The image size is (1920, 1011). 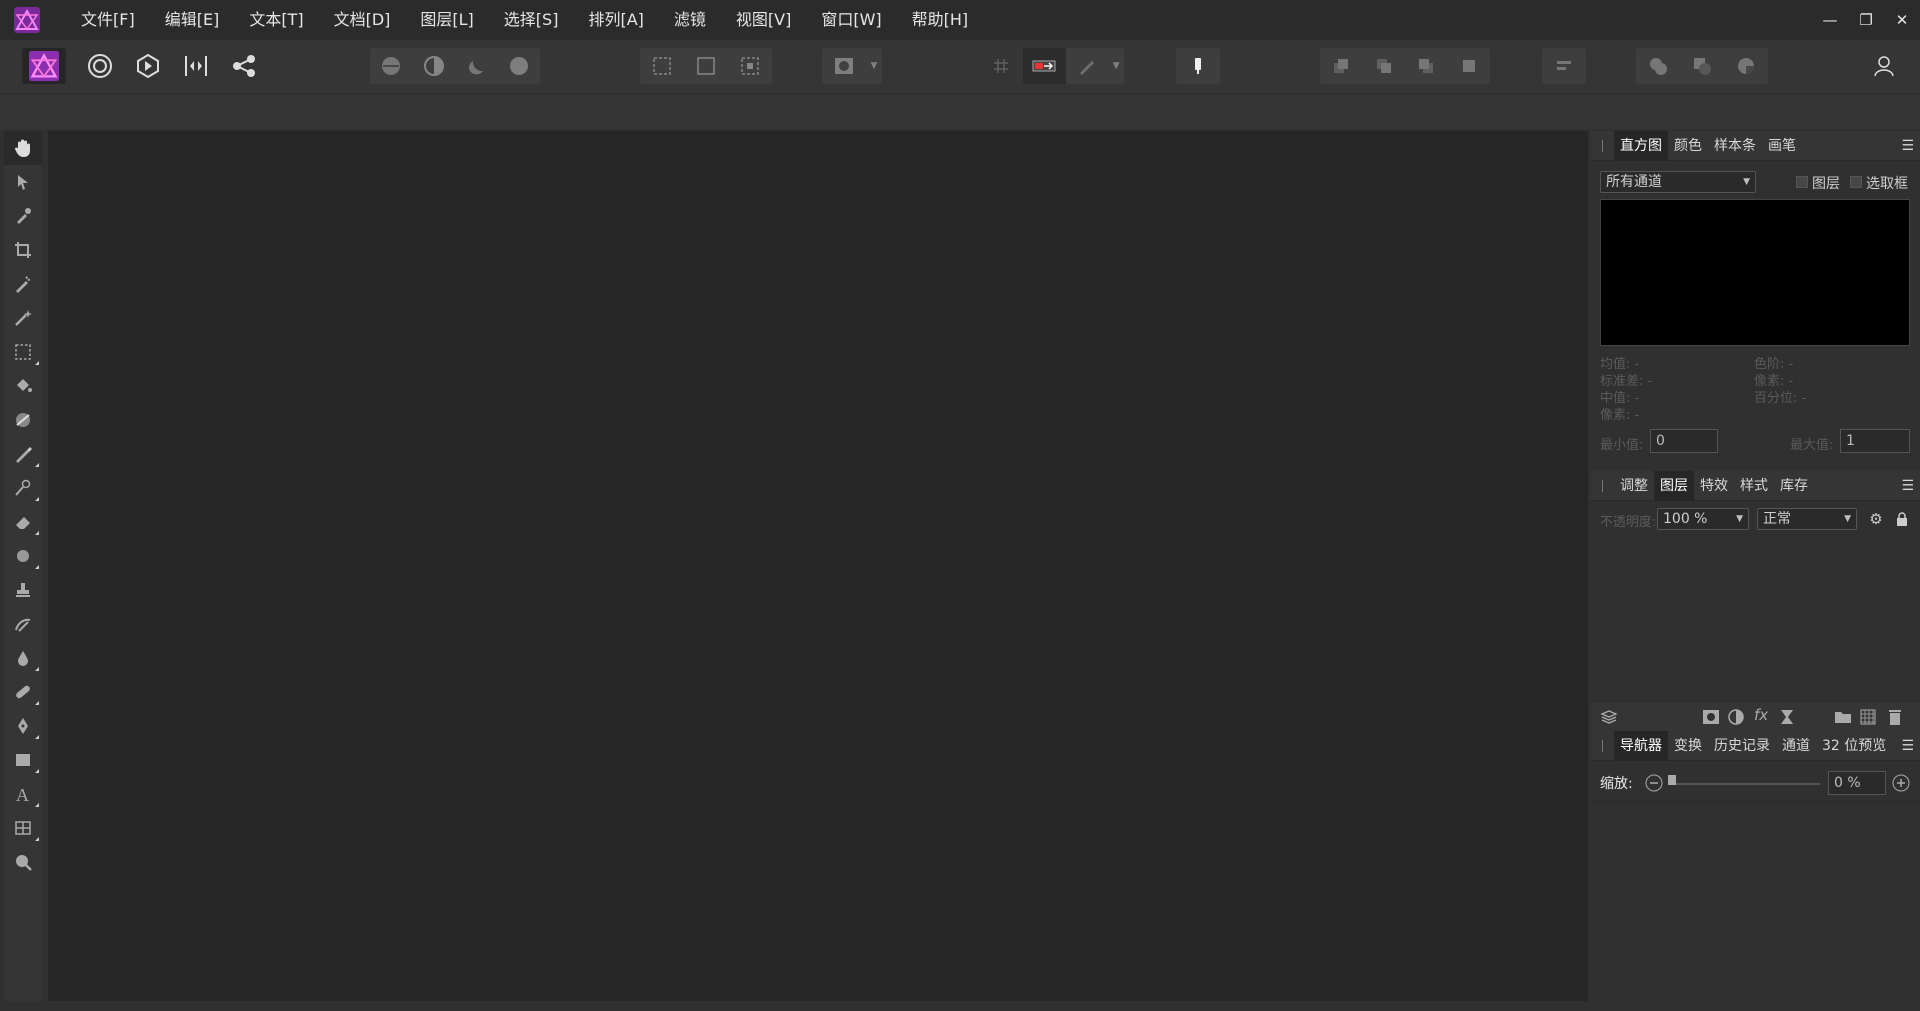 I want to click on menu-layer: 图层[L], so click(x=446, y=20).